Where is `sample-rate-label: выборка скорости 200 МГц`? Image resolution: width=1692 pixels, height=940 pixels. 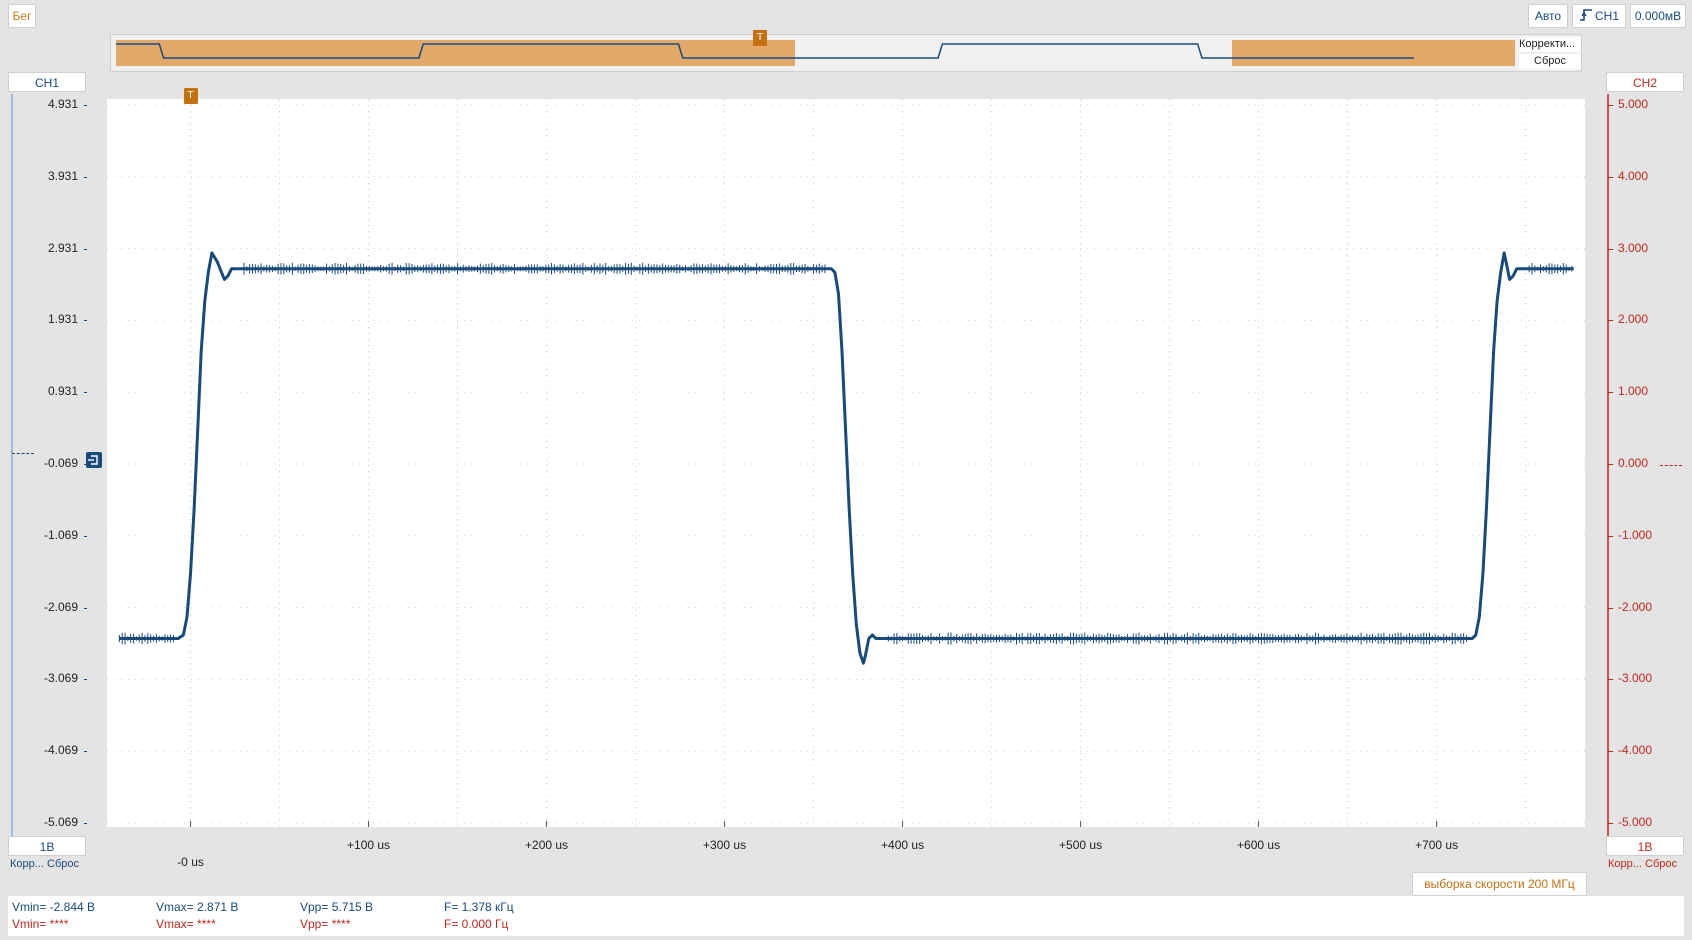 sample-rate-label: выборка скорости 200 МГц is located at coordinates (1499, 884).